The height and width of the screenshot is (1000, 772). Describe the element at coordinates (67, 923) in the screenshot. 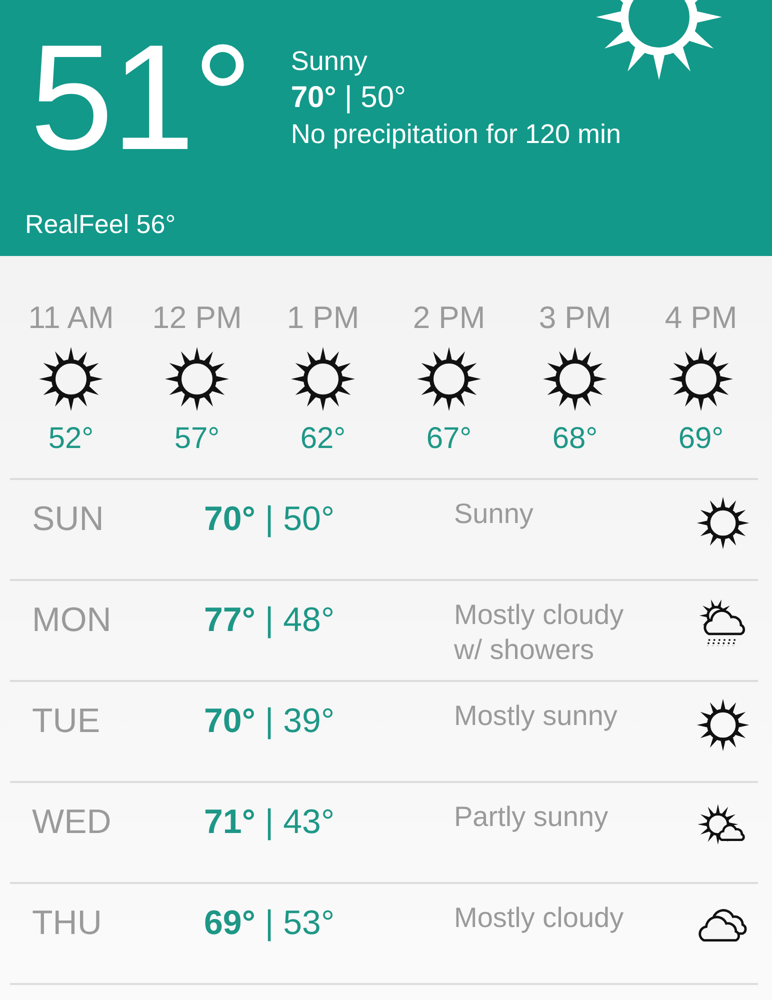

I see `day-label: THU` at that location.